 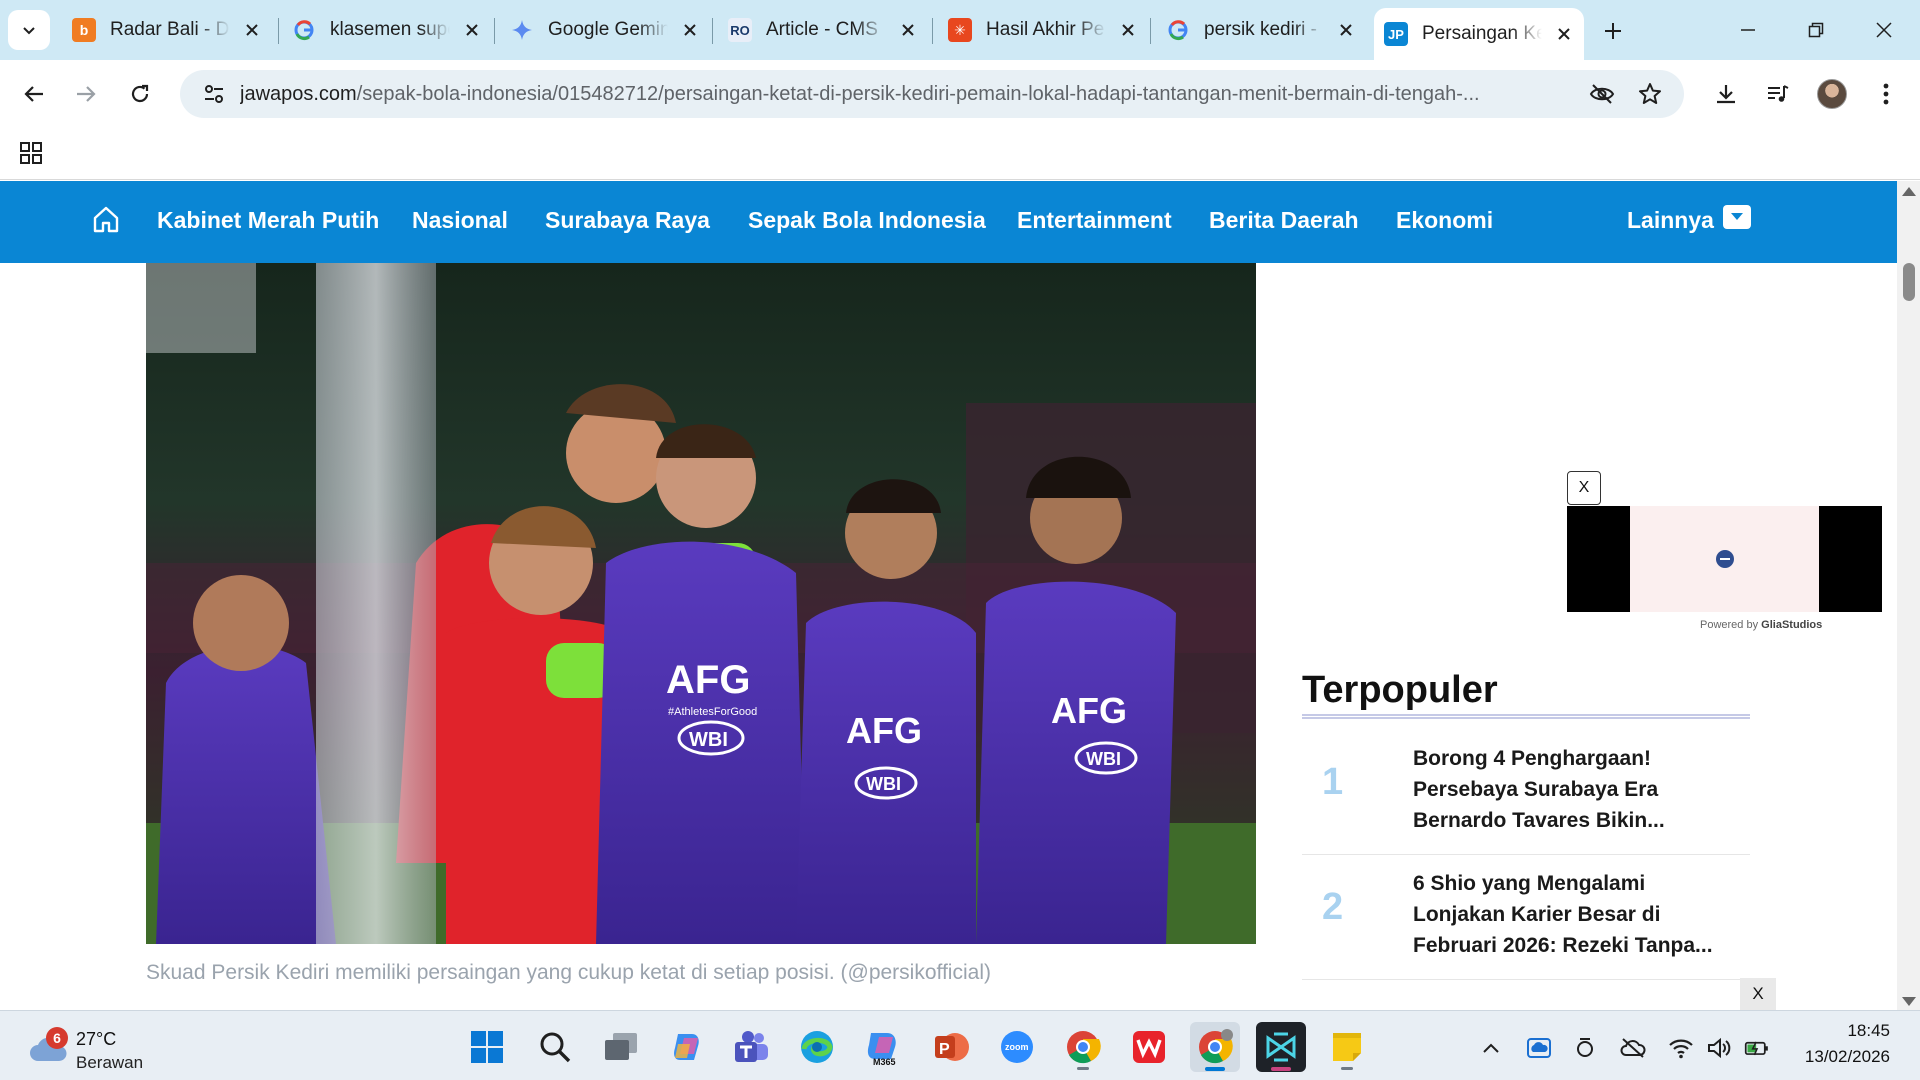 I want to click on browser-tab: persik kediri -, so click(x=1261, y=30).